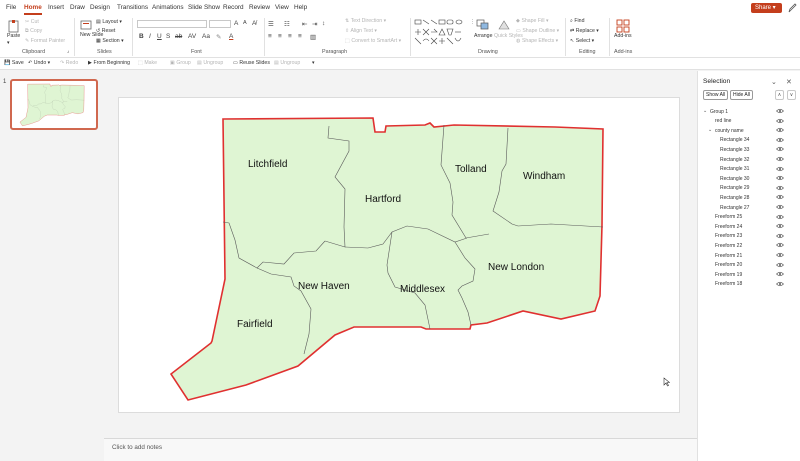 The image size is (800, 461). Describe the element at coordinates (210, 63) in the screenshot. I see `ungroup-button: ▤ Ungroup` at that location.